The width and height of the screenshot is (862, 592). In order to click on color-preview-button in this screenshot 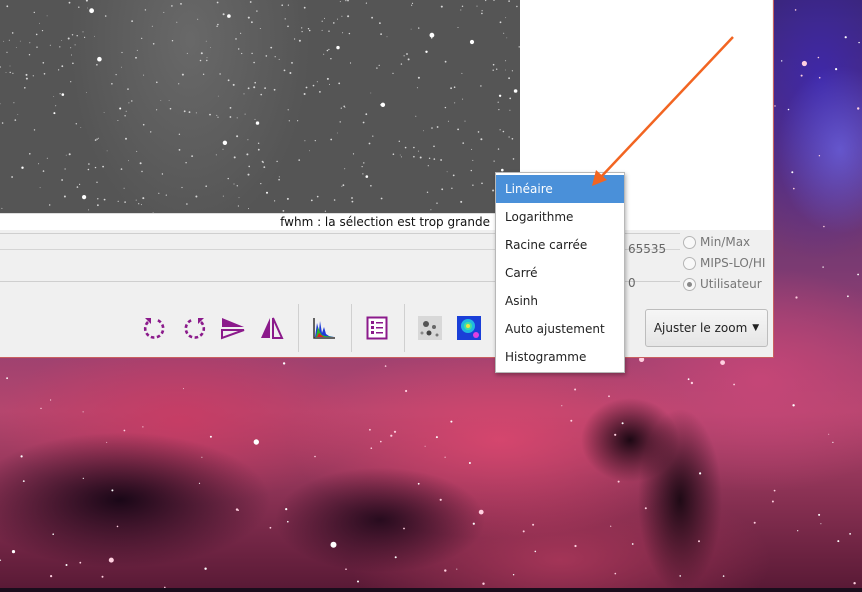, I will do `click(469, 328)`.